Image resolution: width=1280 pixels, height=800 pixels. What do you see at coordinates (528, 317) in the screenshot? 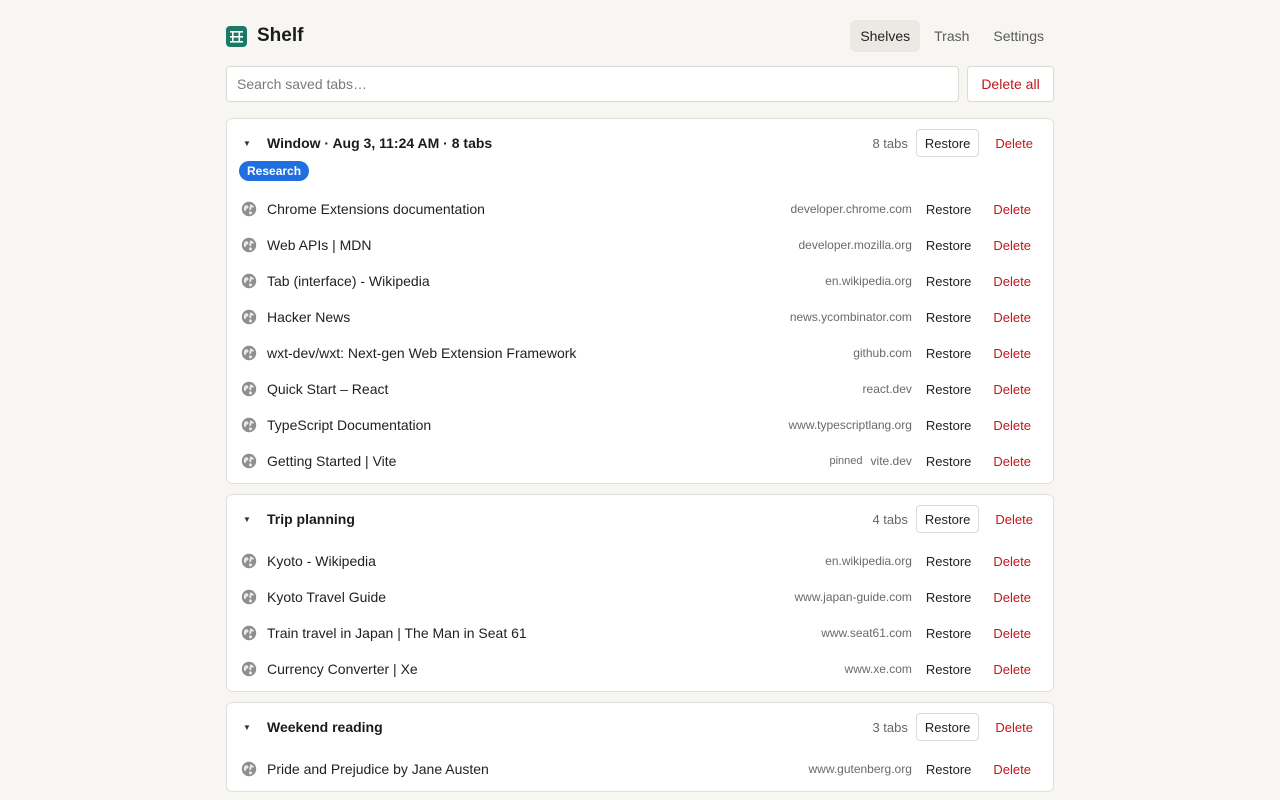
I see `tab-title: Hacker News` at bounding box center [528, 317].